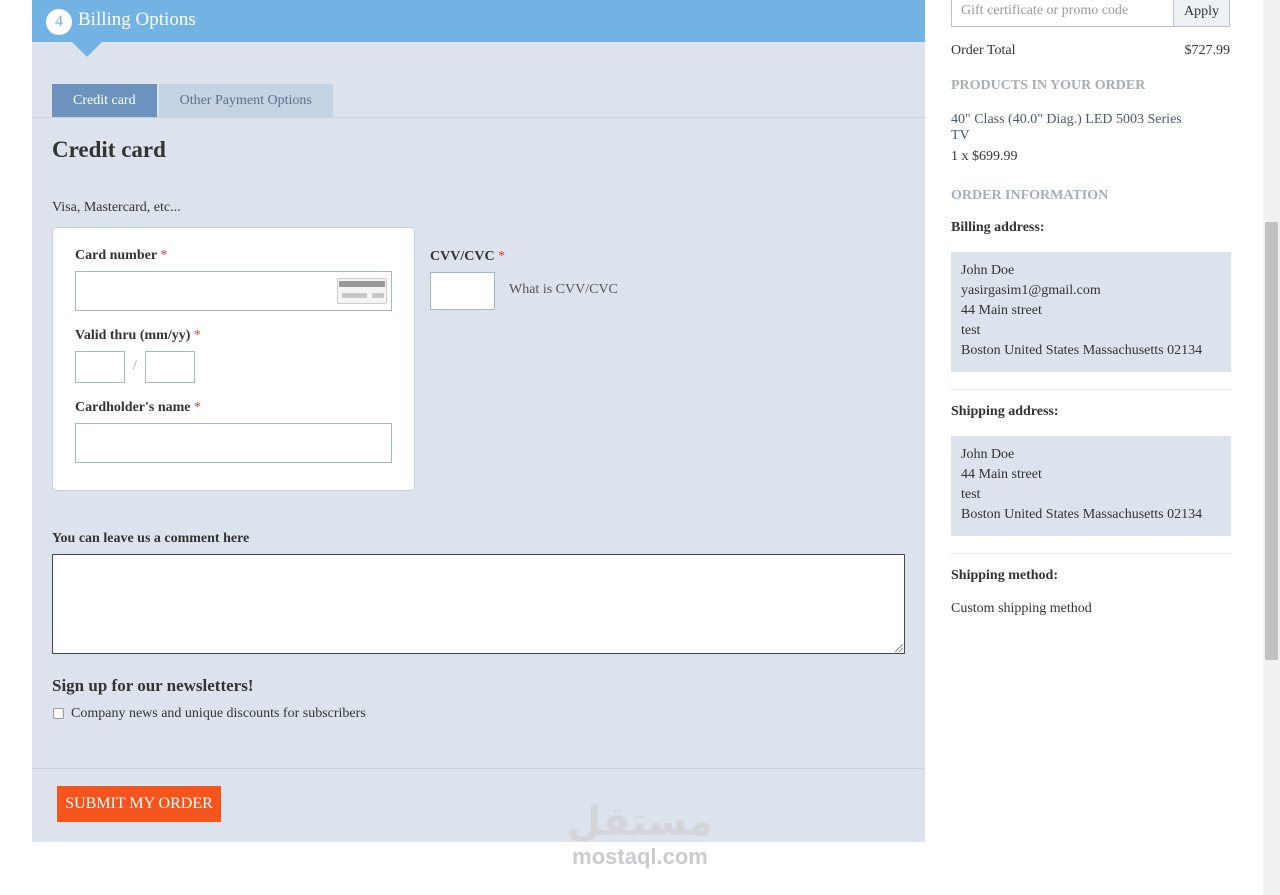  I want to click on comment-textarea, so click(478, 604).